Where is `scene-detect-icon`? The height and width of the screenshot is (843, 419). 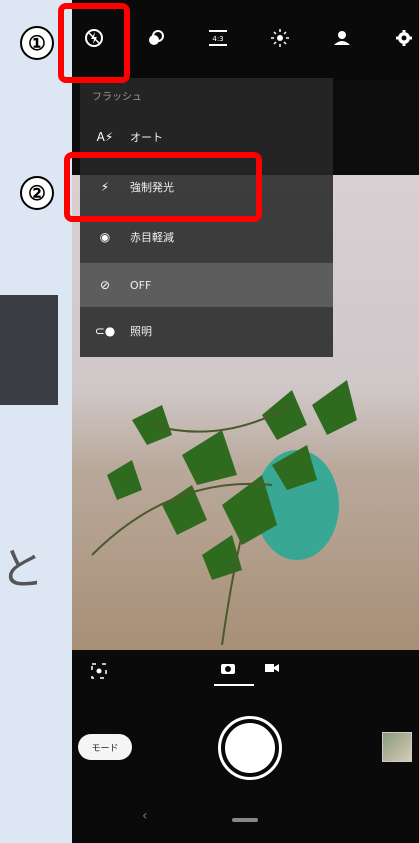
scene-detect-icon is located at coordinates (99, 673).